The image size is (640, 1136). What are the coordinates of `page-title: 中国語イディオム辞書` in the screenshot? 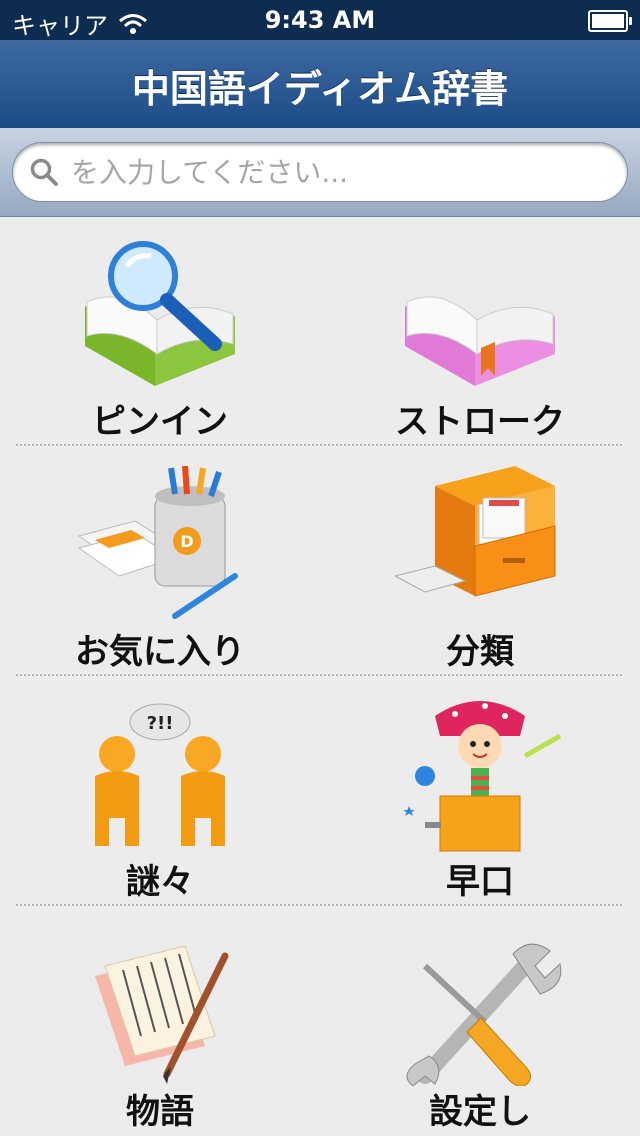 It's located at (320, 90).